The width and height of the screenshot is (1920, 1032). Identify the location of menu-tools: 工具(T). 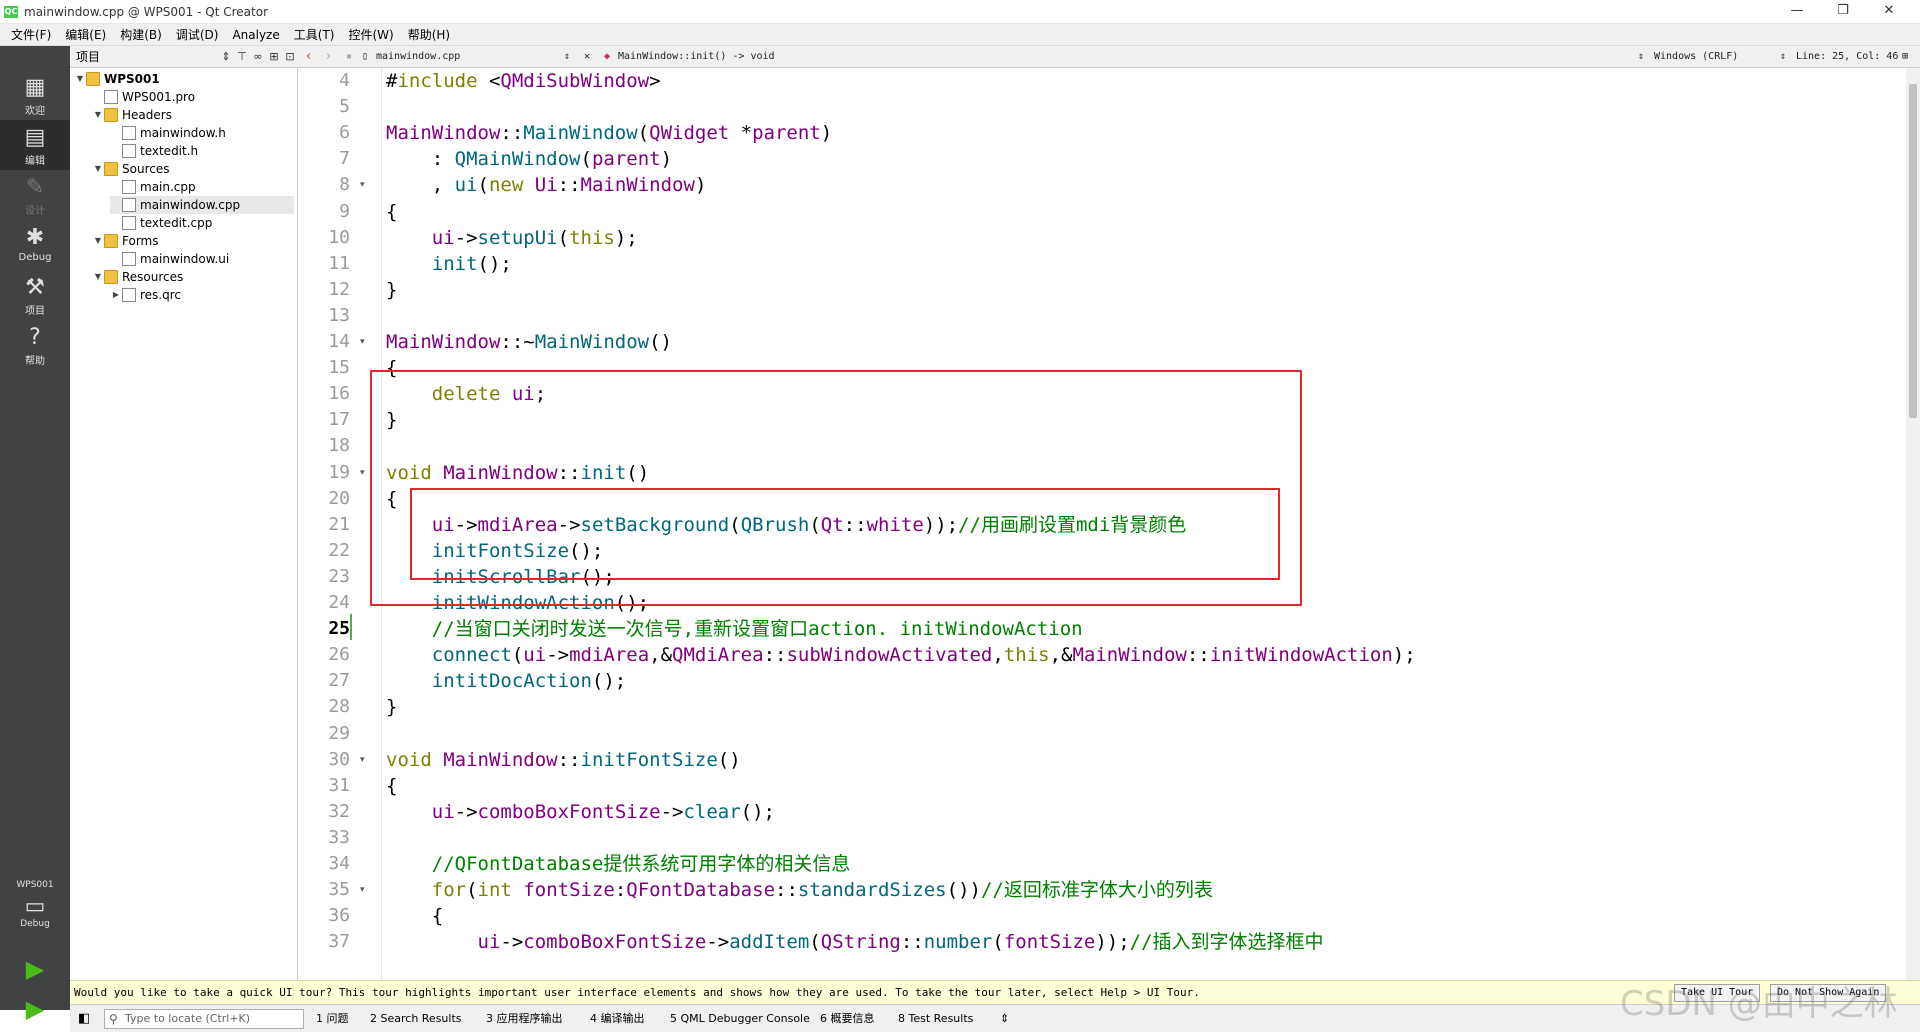
(314, 34).